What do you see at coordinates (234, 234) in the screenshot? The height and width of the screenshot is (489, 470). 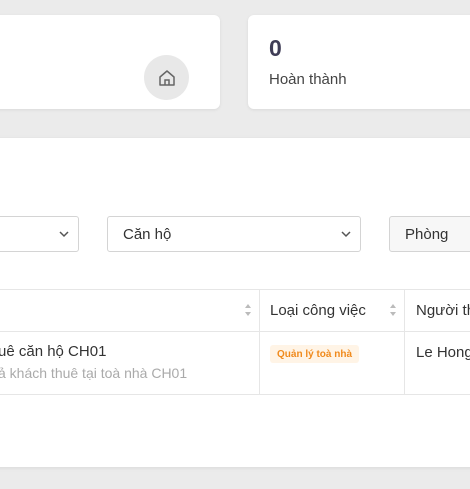 I see `filter-apartment-select: Căn hộ` at bounding box center [234, 234].